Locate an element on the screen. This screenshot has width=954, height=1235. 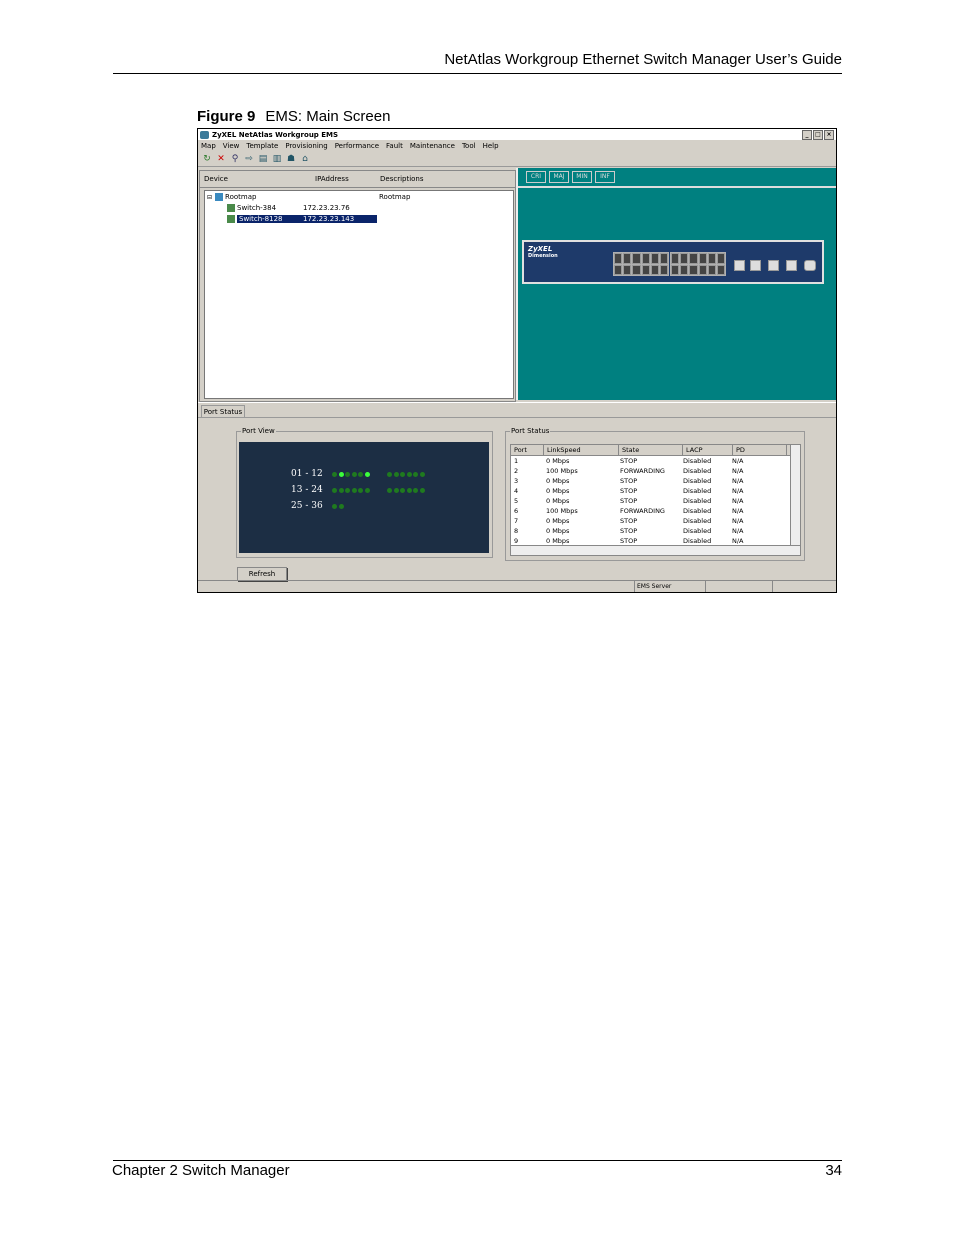
table-cell: N/A is located at coordinates (738, 491).